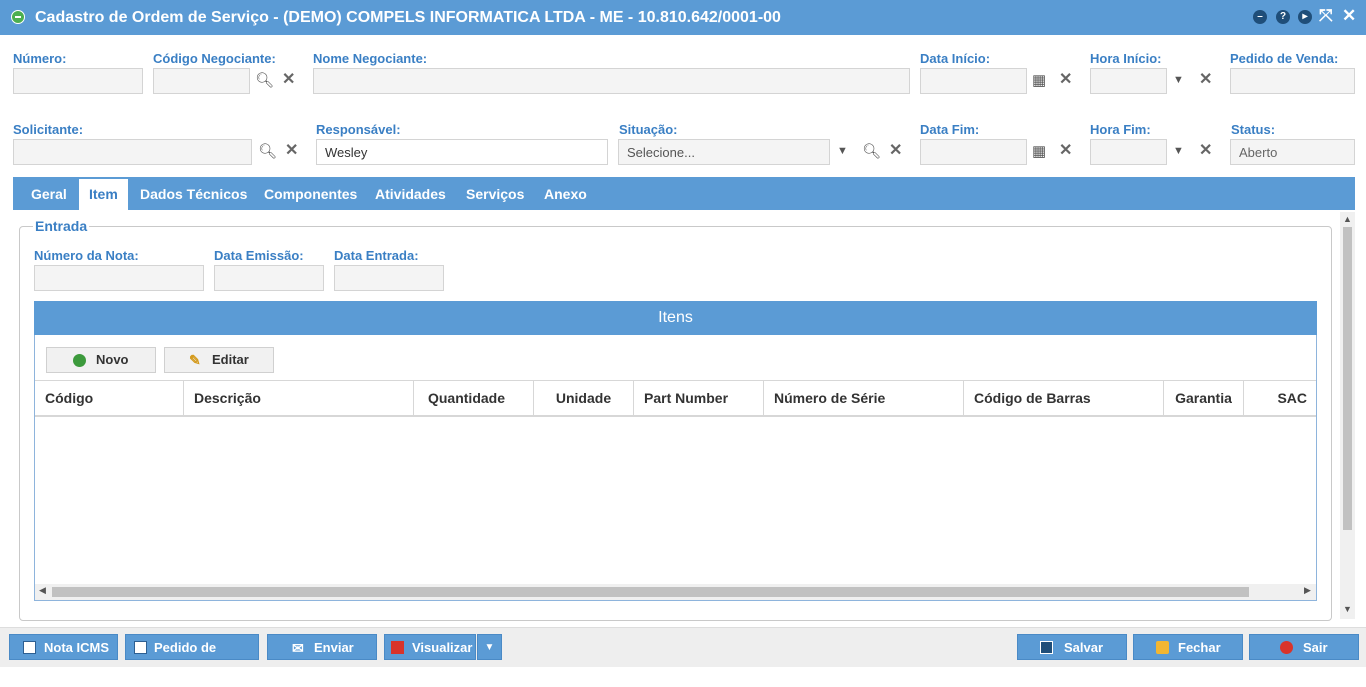  Describe the element at coordinates (1280, 398) in the screenshot. I see `col-sac: SAC` at that location.